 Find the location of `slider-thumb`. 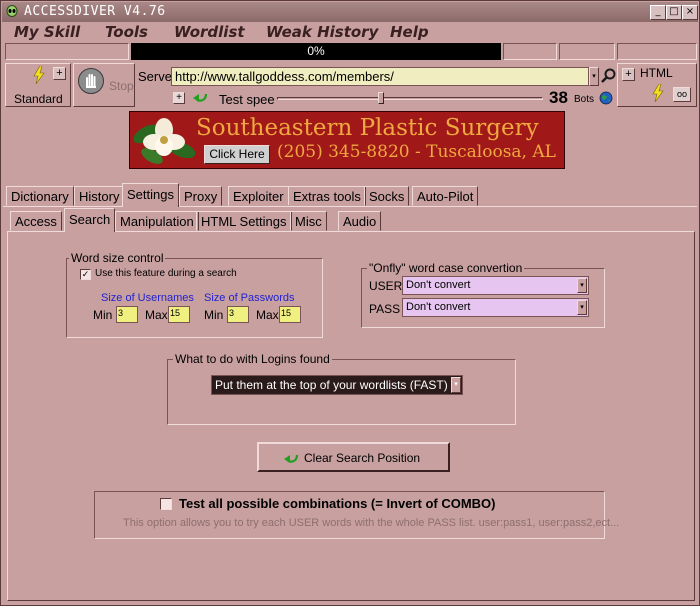

slider-thumb is located at coordinates (381, 98).